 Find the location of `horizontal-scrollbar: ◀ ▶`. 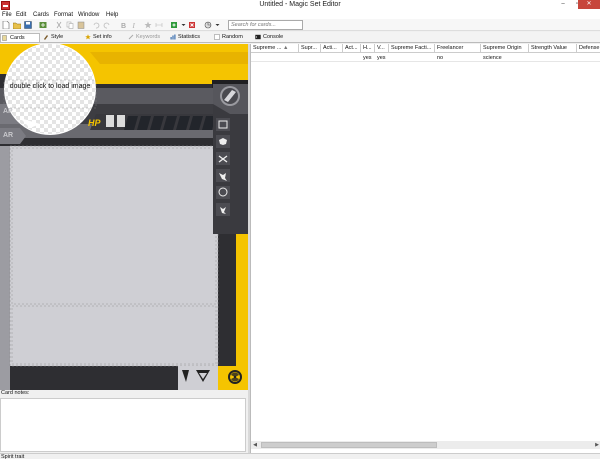

horizontal-scrollbar: ◀ ▶ is located at coordinates (425, 445).